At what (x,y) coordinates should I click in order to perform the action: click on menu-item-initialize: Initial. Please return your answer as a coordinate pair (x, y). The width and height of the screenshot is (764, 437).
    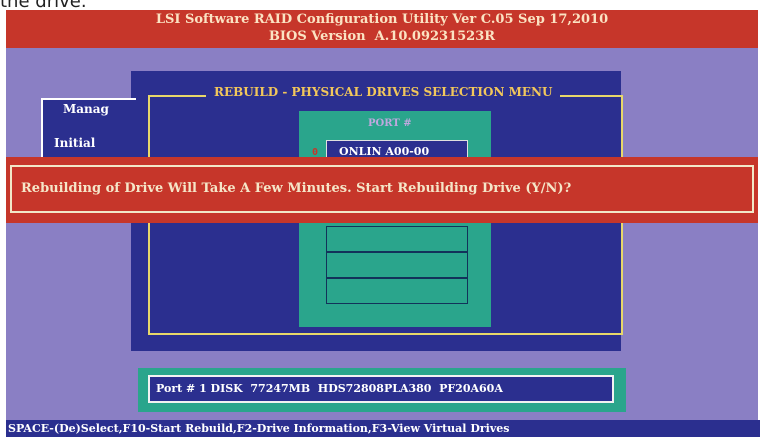
    Looking at the image, I should click on (74, 143).